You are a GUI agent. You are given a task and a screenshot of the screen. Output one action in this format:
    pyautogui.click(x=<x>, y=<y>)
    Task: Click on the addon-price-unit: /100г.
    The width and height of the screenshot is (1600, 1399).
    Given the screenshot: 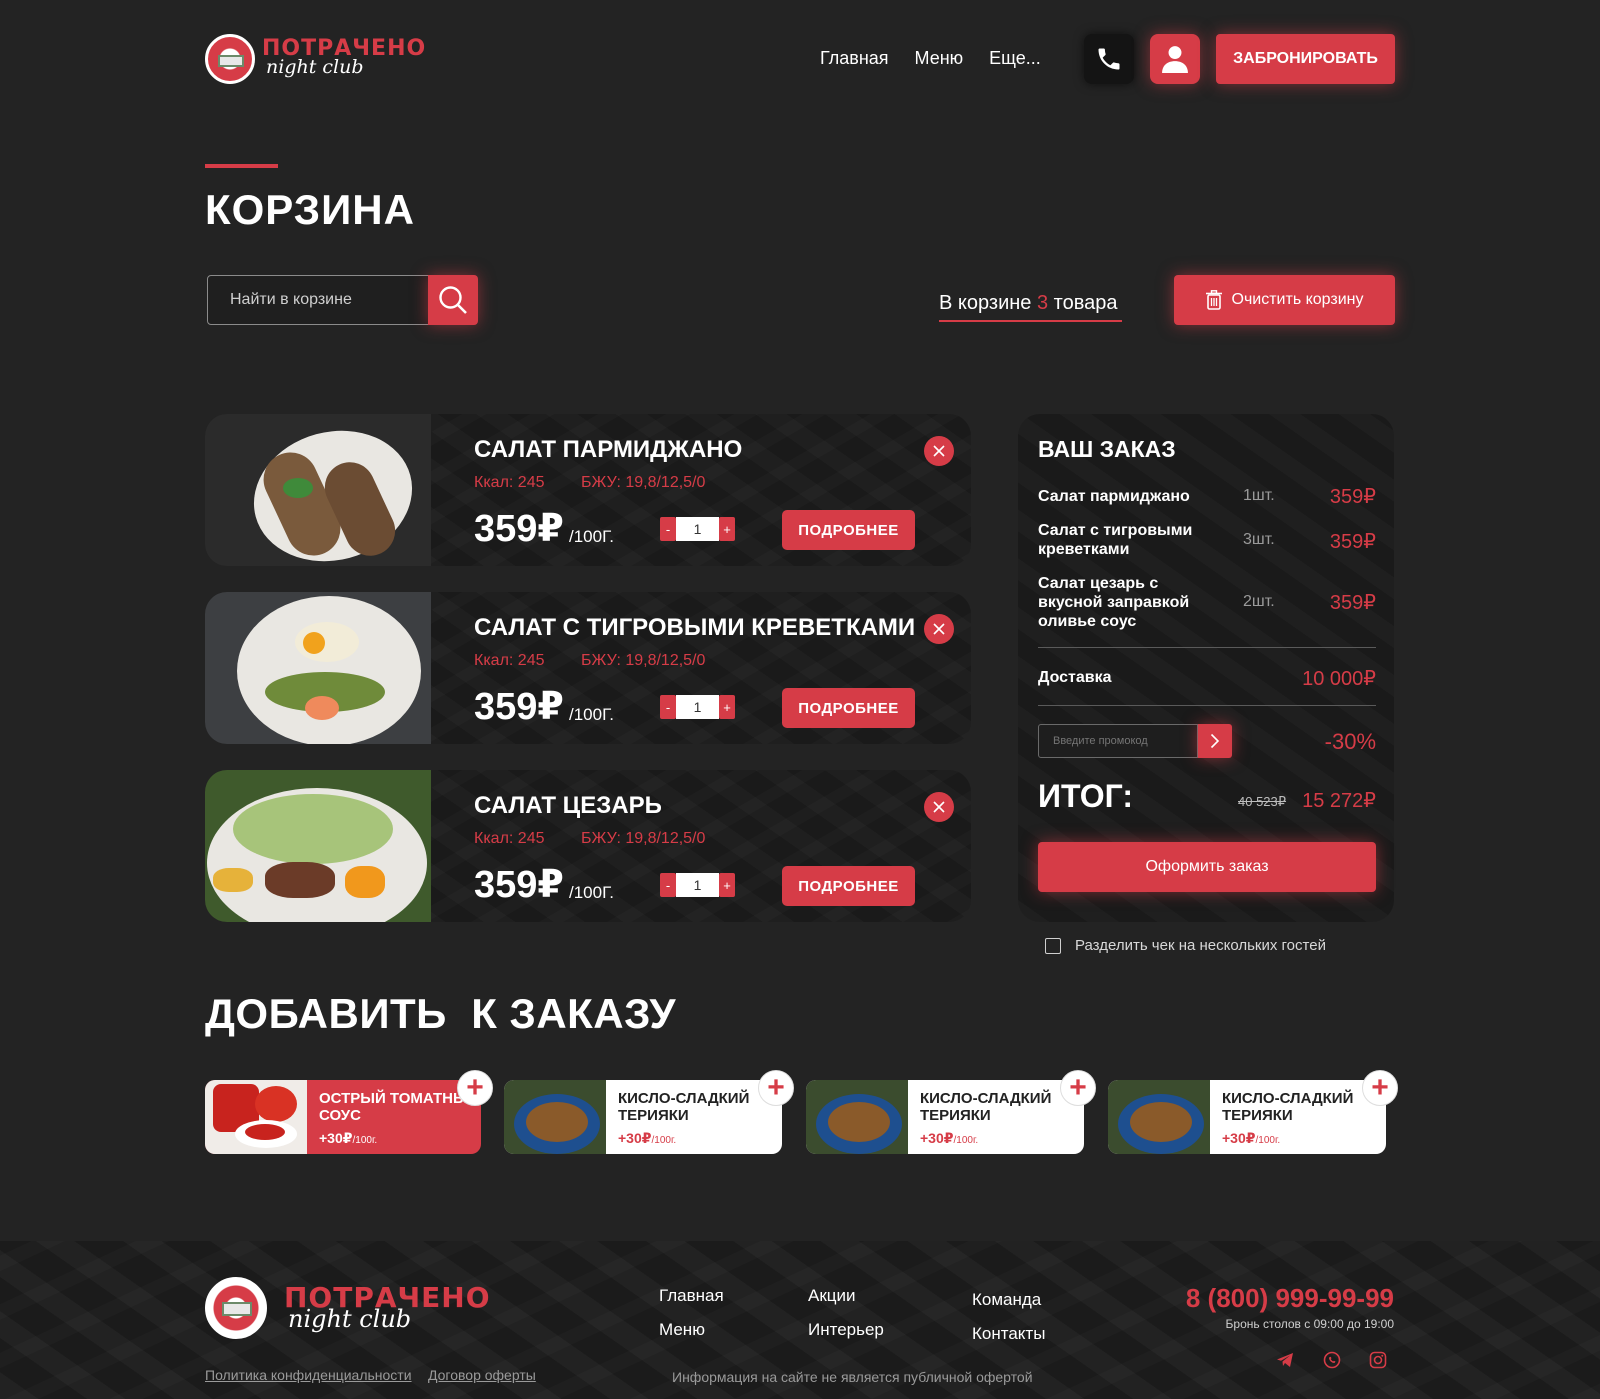 What is the action you would take?
    pyautogui.click(x=365, y=1140)
    